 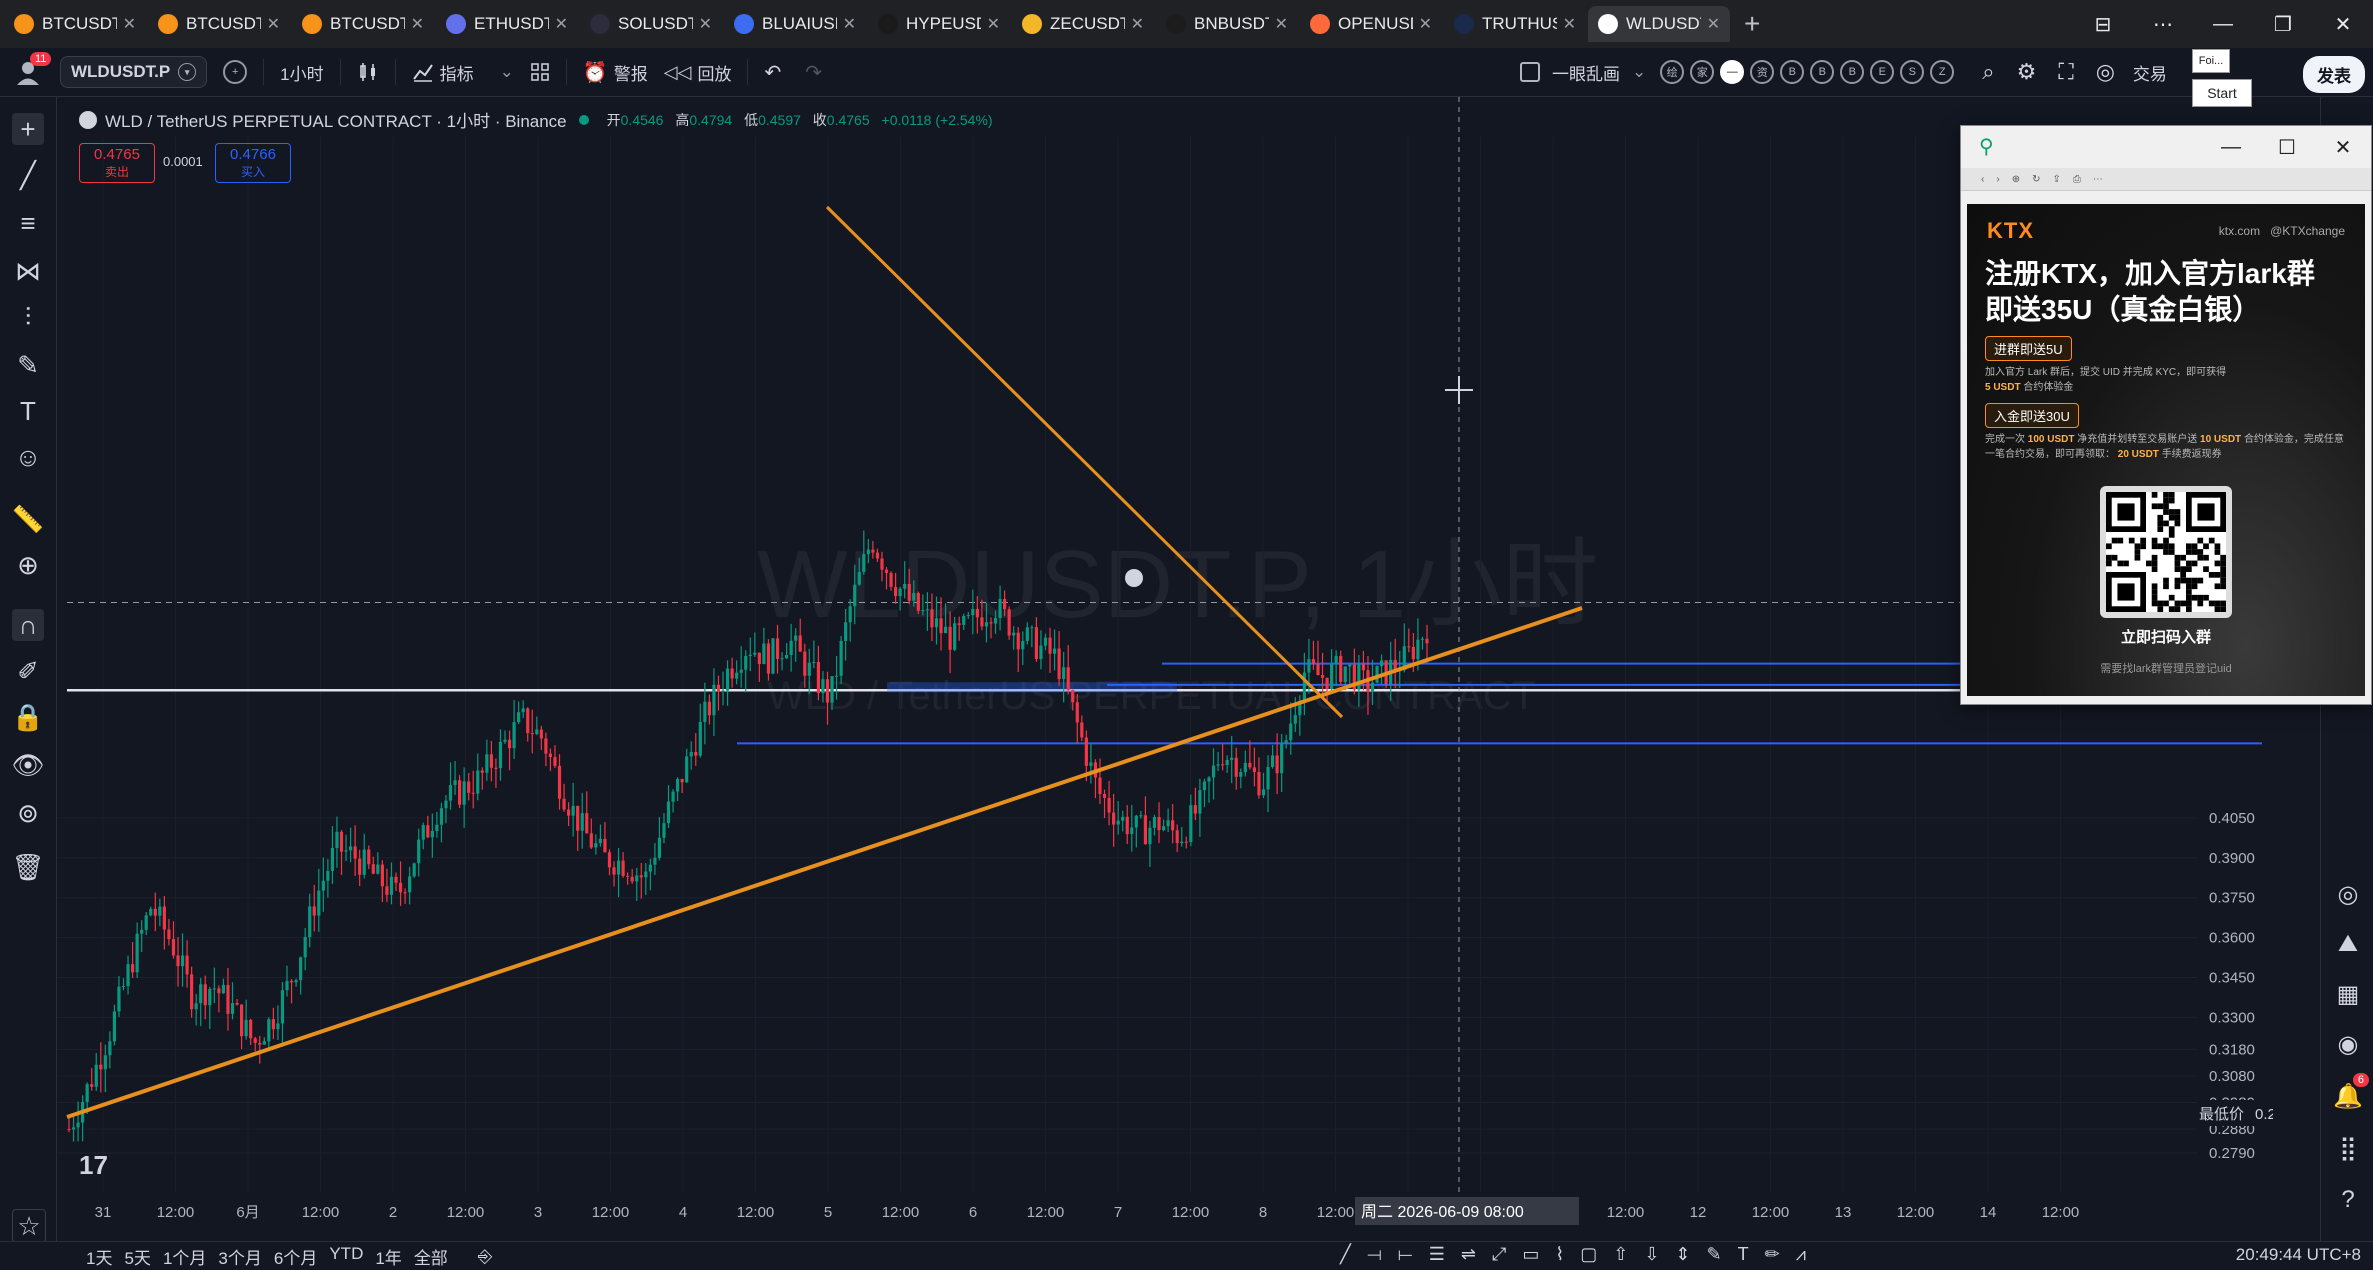 What do you see at coordinates (2348, 1148) in the screenshot?
I see `data-window-tool: ⣿` at bounding box center [2348, 1148].